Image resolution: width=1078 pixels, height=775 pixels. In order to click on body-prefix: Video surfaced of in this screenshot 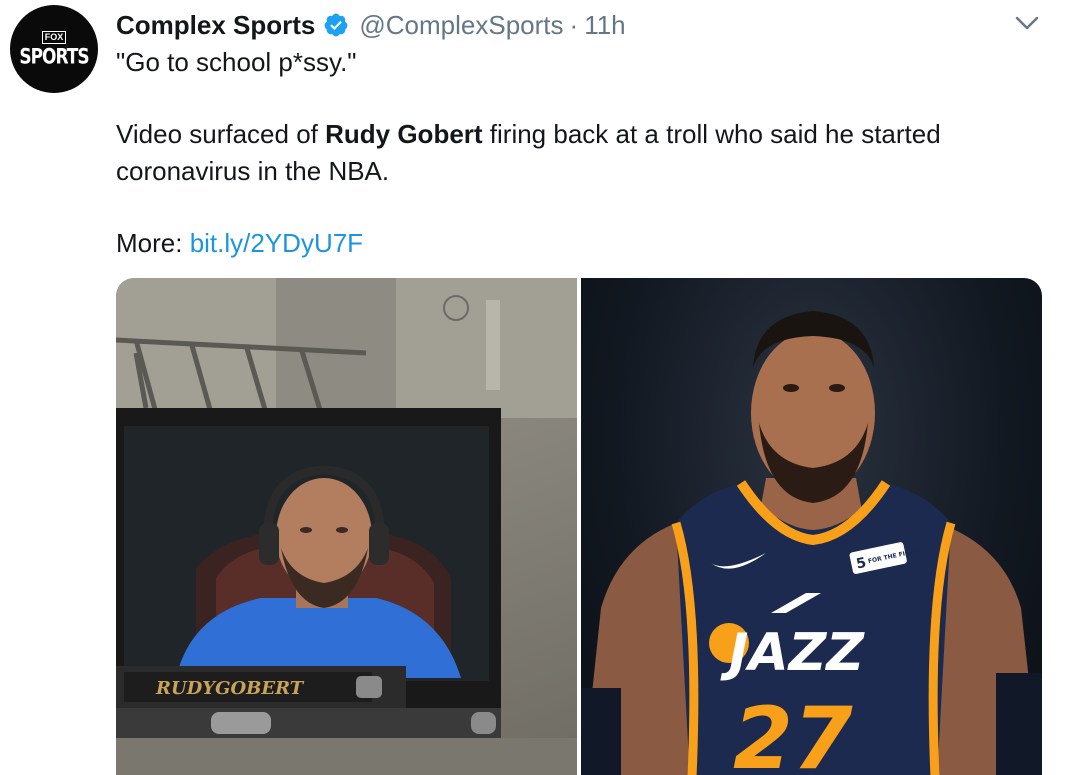, I will do `click(221, 134)`.